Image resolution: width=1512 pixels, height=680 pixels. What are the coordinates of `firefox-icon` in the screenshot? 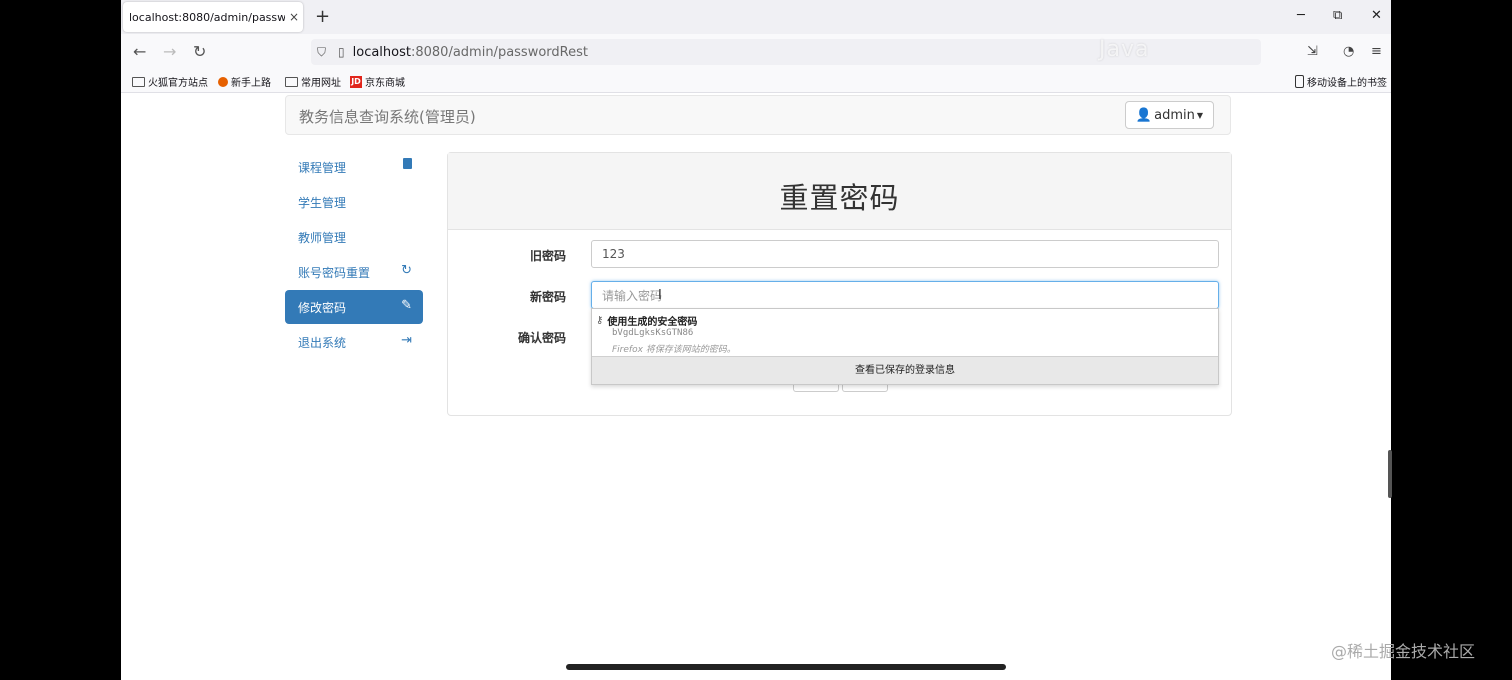 It's located at (223, 81).